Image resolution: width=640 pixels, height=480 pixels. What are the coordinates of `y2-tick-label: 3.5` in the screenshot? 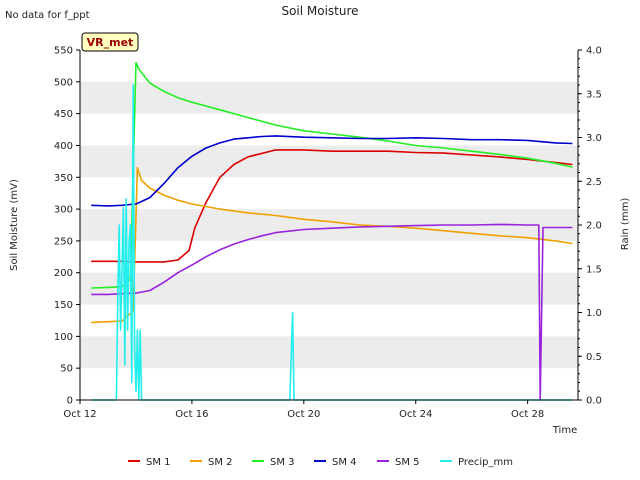 It's located at (594, 94).